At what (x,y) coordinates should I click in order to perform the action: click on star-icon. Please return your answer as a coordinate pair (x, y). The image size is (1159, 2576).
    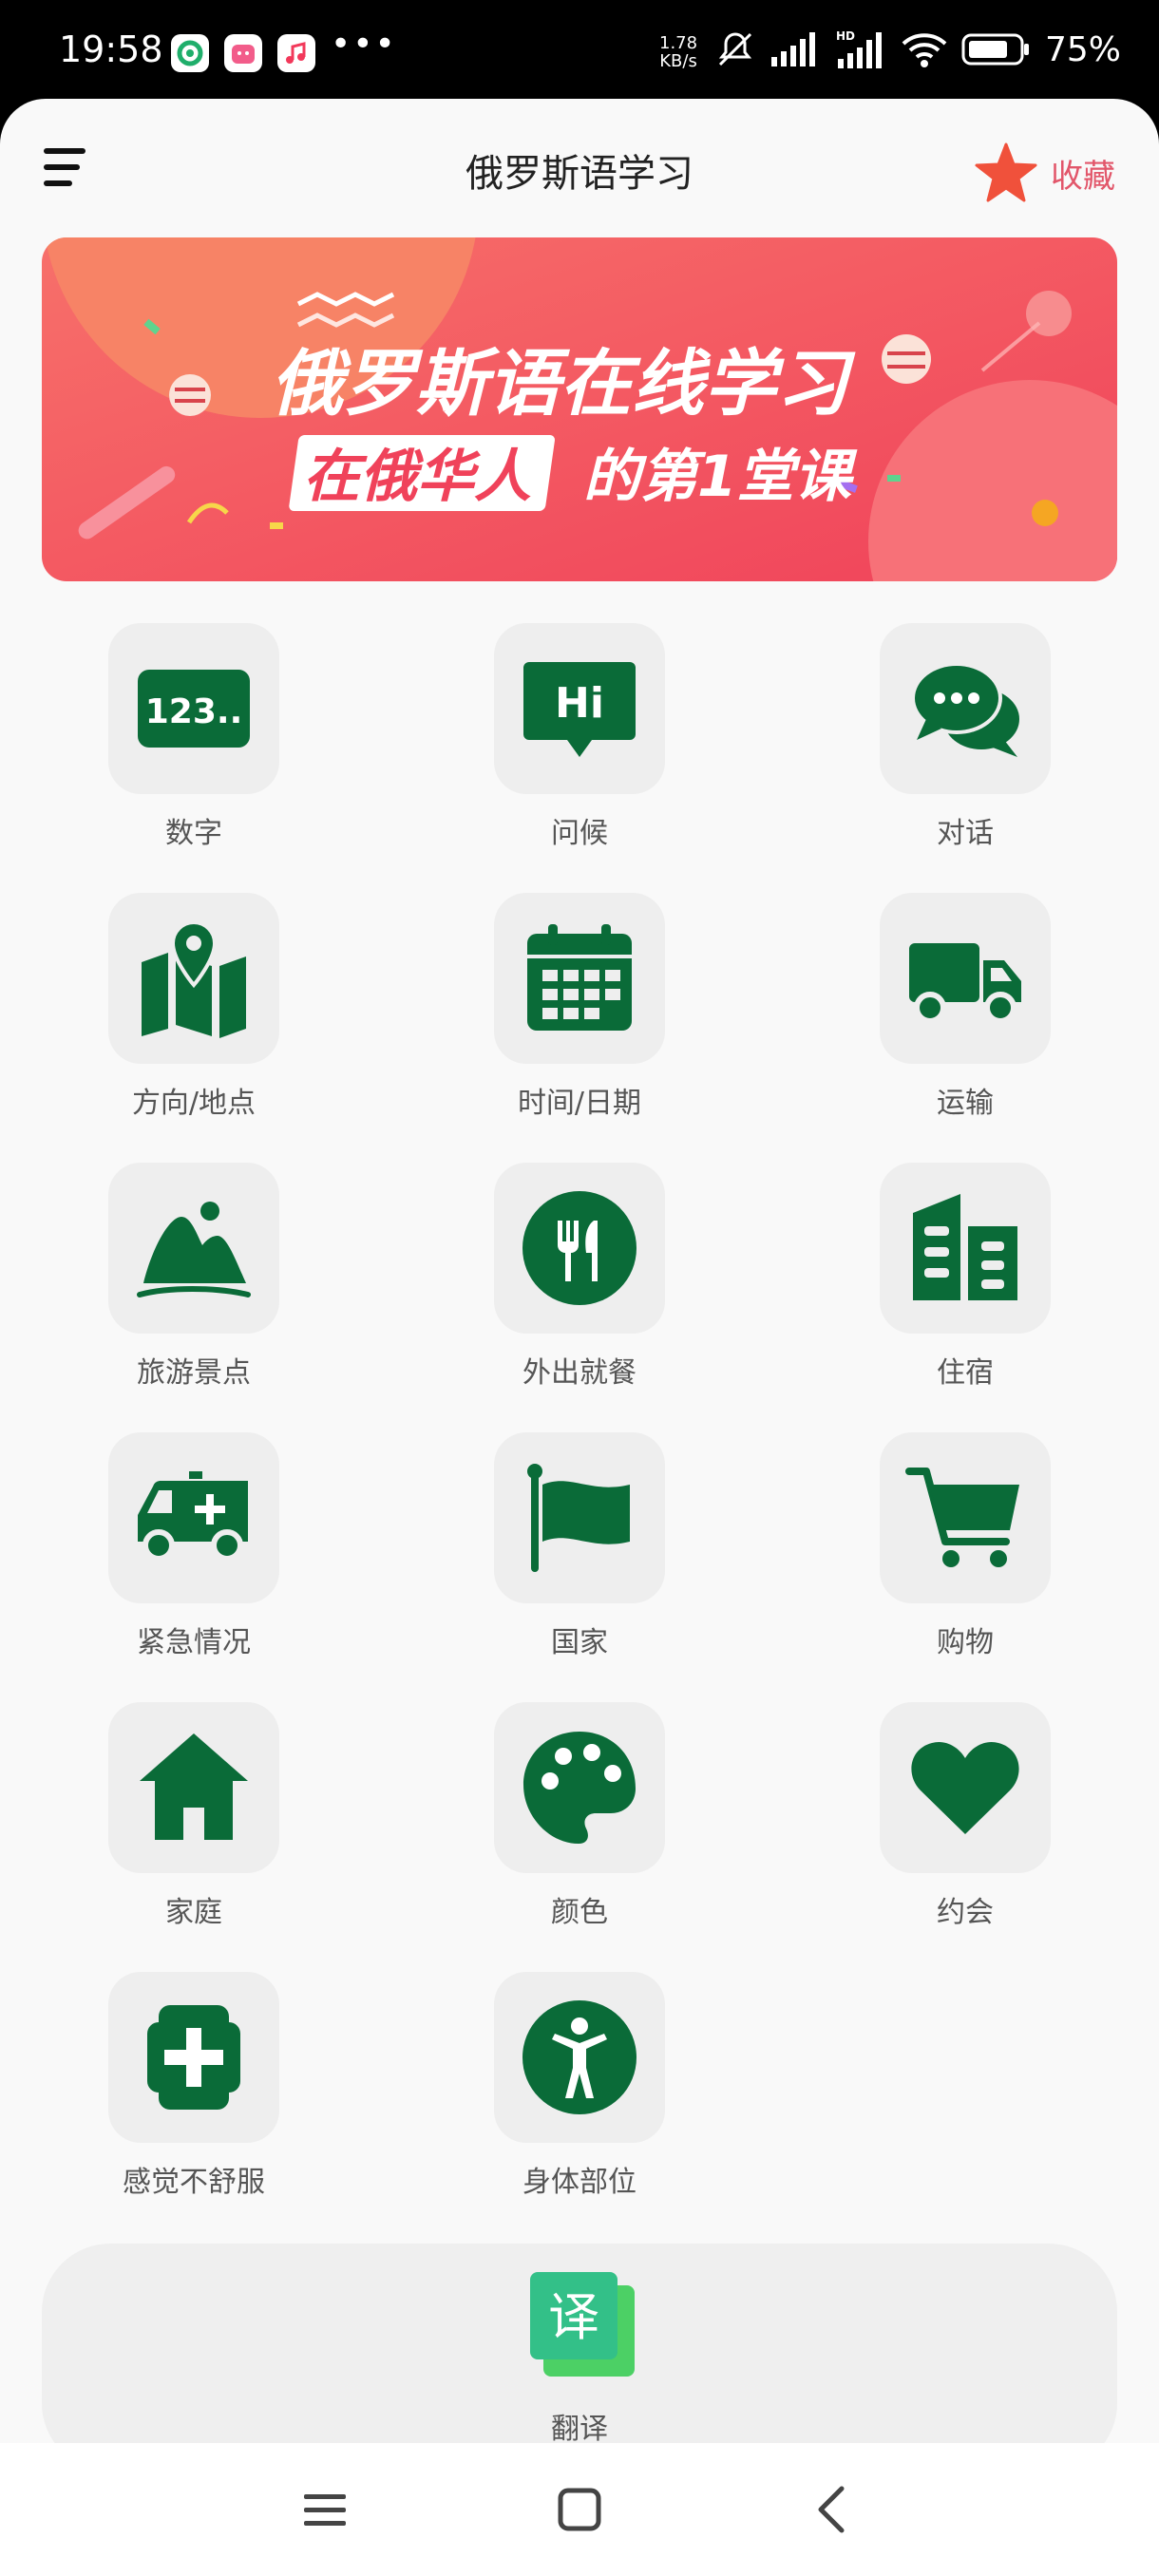
    Looking at the image, I should click on (1006, 172).